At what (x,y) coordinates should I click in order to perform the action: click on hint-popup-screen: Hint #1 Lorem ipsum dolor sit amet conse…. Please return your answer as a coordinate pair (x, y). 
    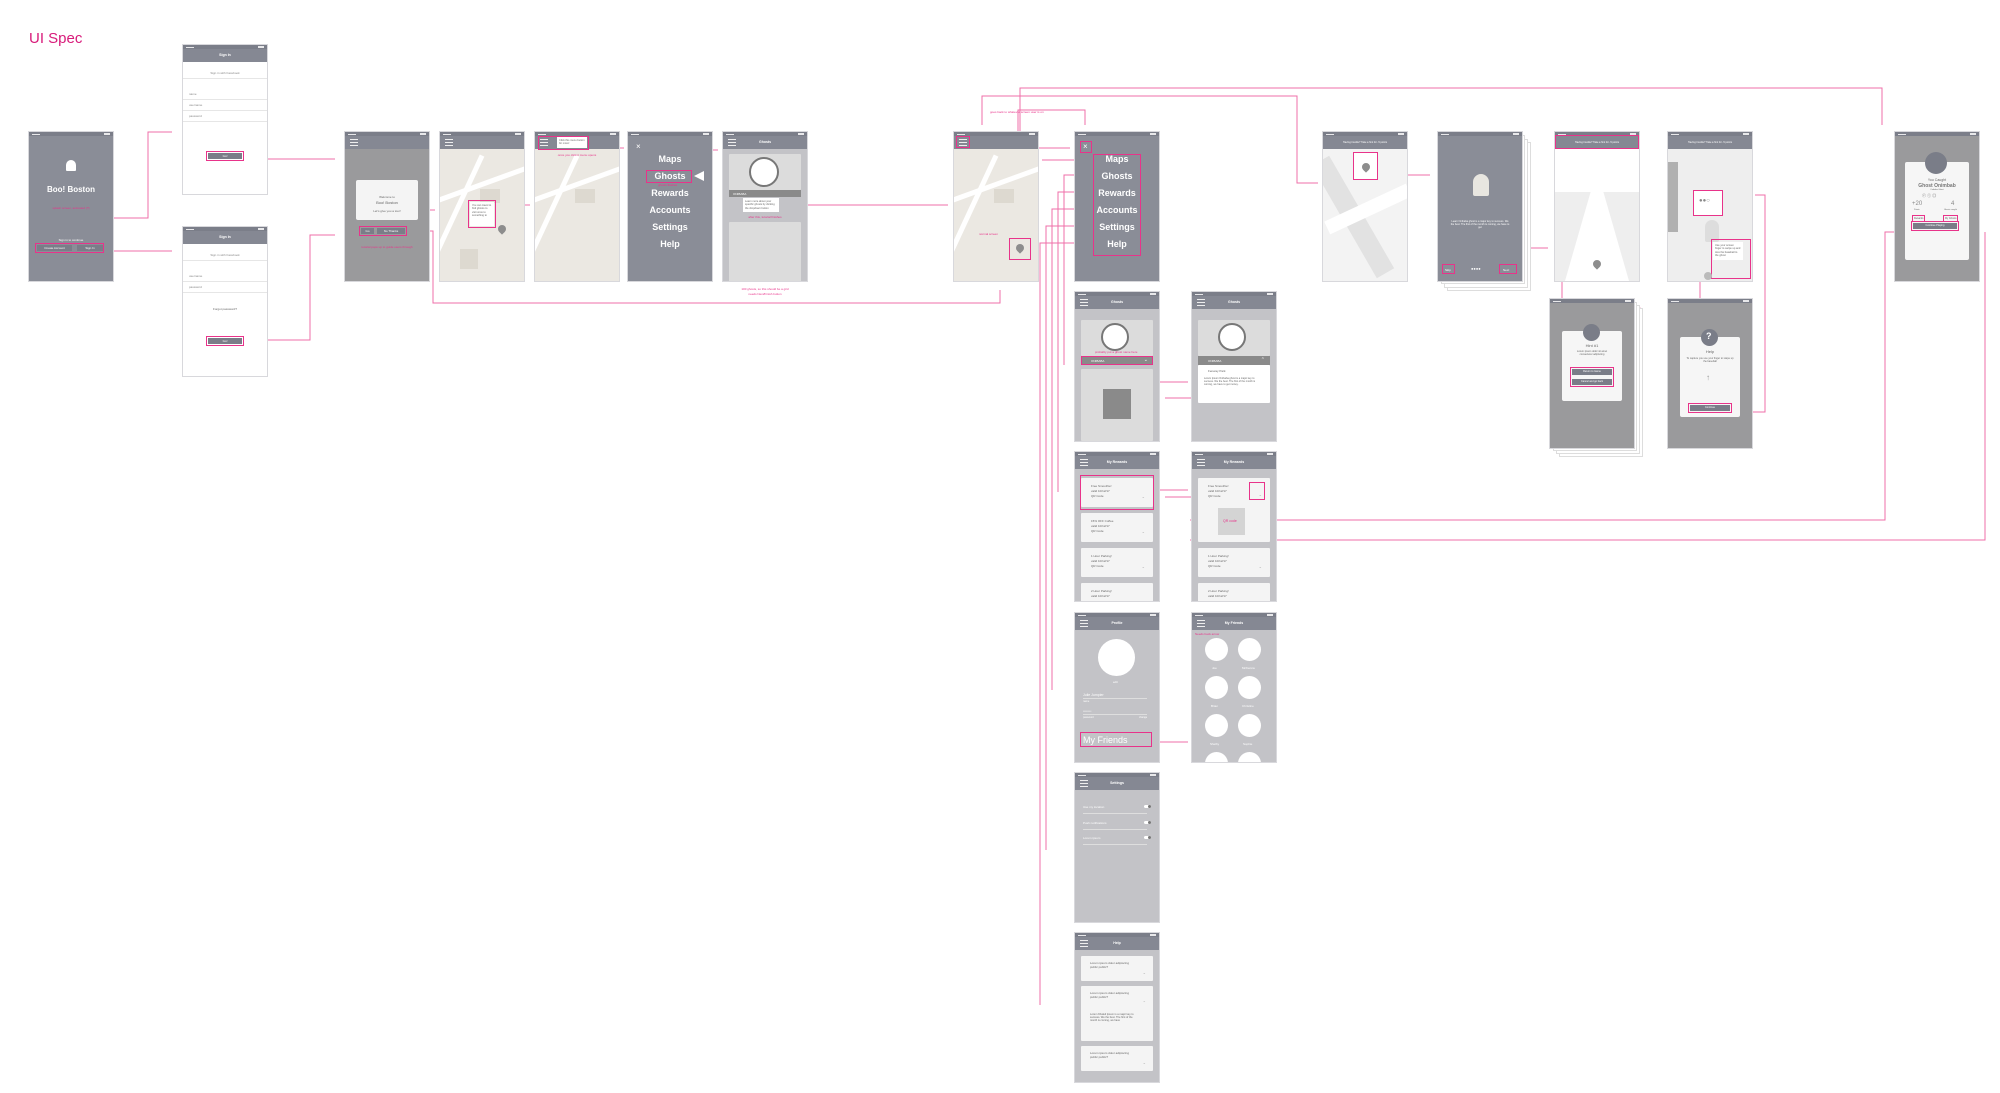
    Looking at the image, I should click on (1592, 373).